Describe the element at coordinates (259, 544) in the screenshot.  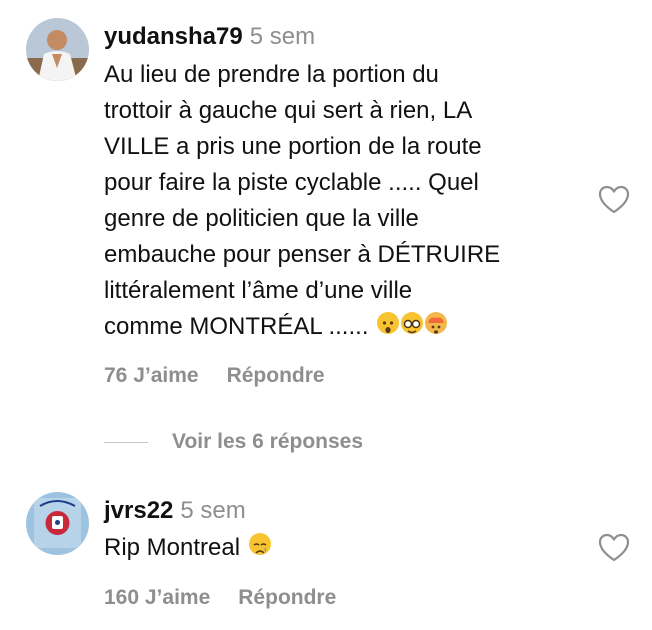
I see `crying-face-emoji` at that location.